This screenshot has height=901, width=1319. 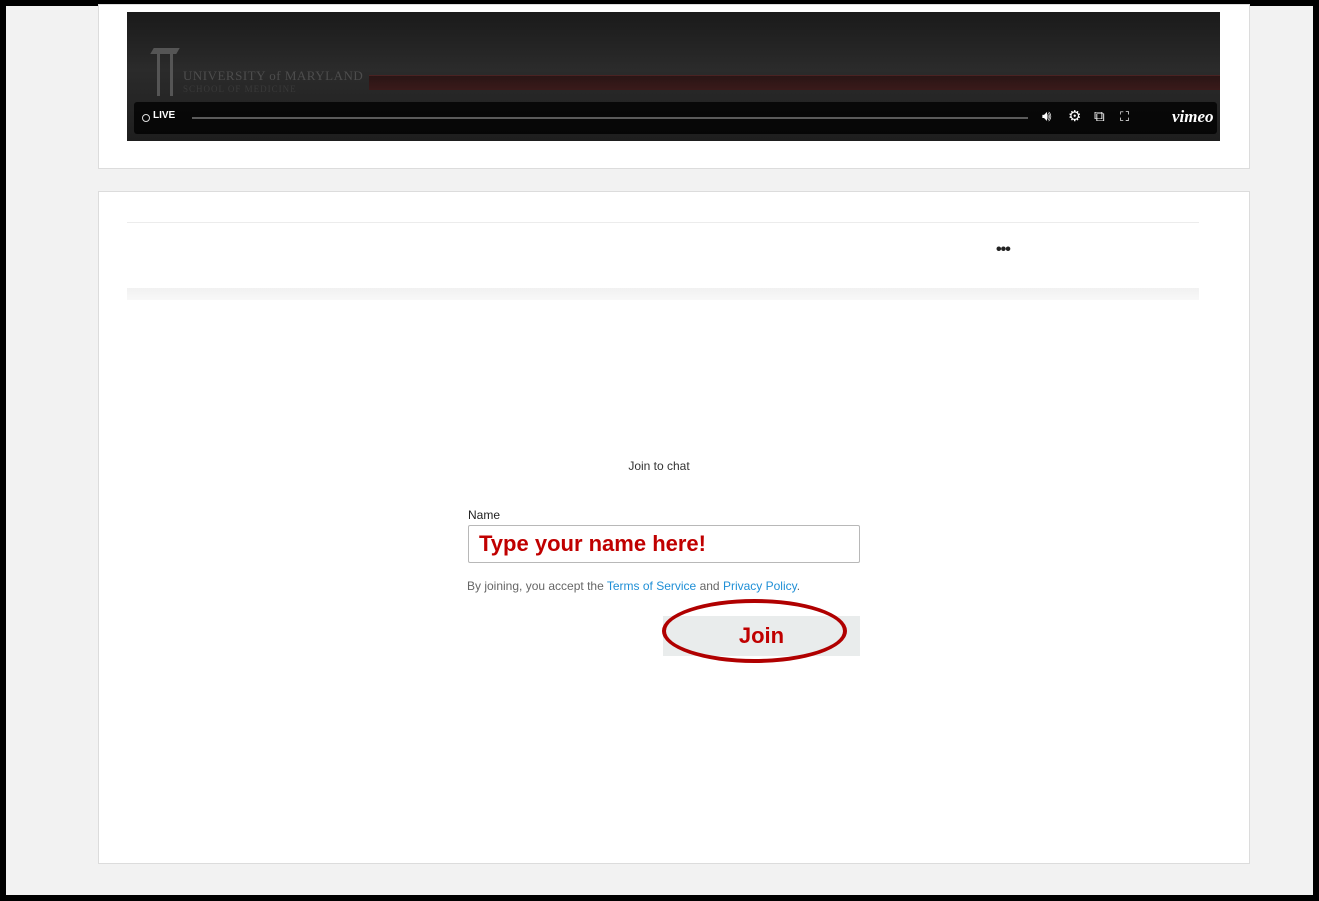 What do you see at coordinates (1099, 117) in the screenshot?
I see `picture-in-picture-icon: ⧉` at bounding box center [1099, 117].